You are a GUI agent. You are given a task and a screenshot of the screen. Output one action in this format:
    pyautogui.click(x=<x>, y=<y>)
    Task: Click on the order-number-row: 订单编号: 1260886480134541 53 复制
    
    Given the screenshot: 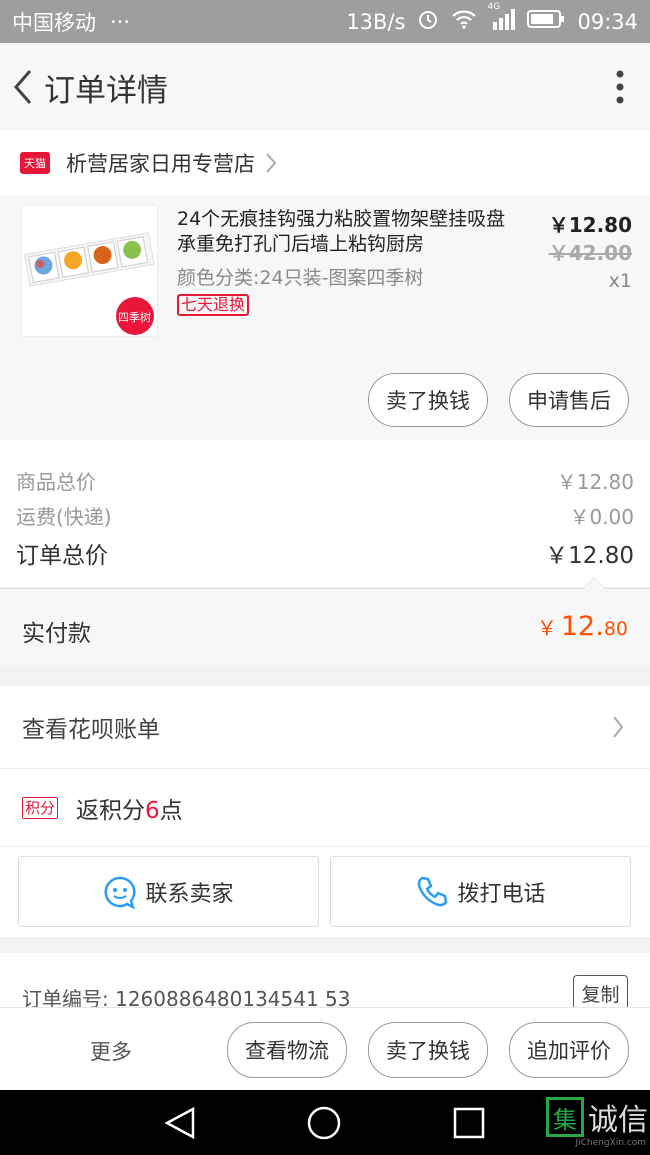 What is the action you would take?
    pyautogui.click(x=325, y=983)
    